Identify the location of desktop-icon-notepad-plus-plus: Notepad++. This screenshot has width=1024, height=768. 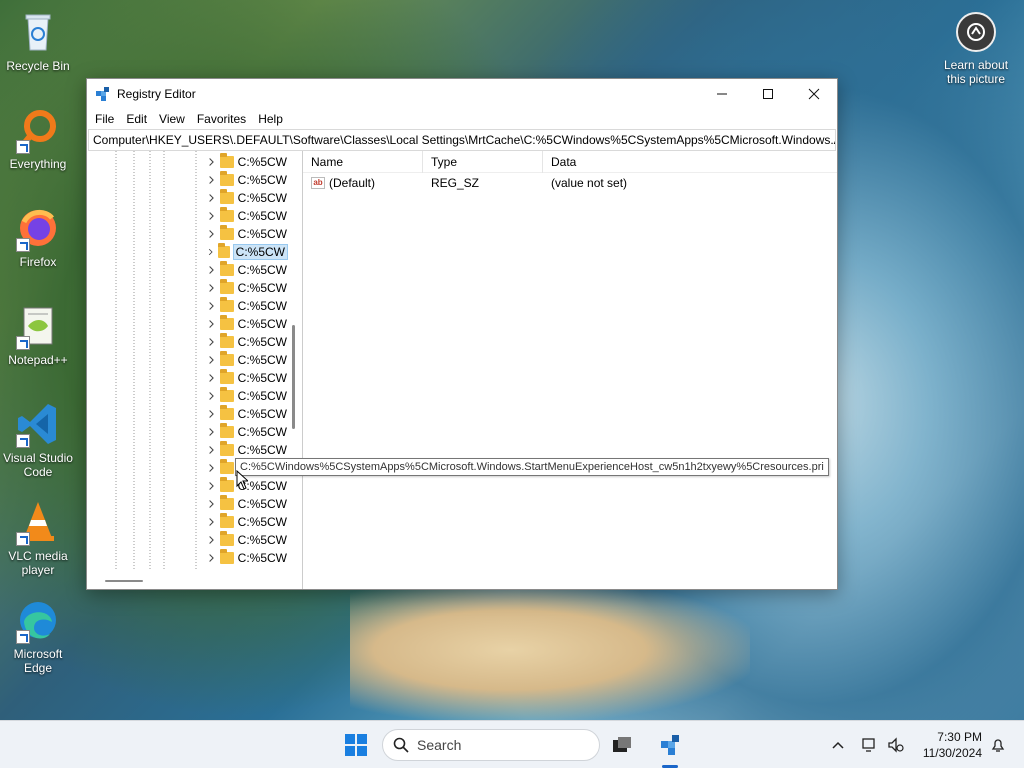
(38, 334).